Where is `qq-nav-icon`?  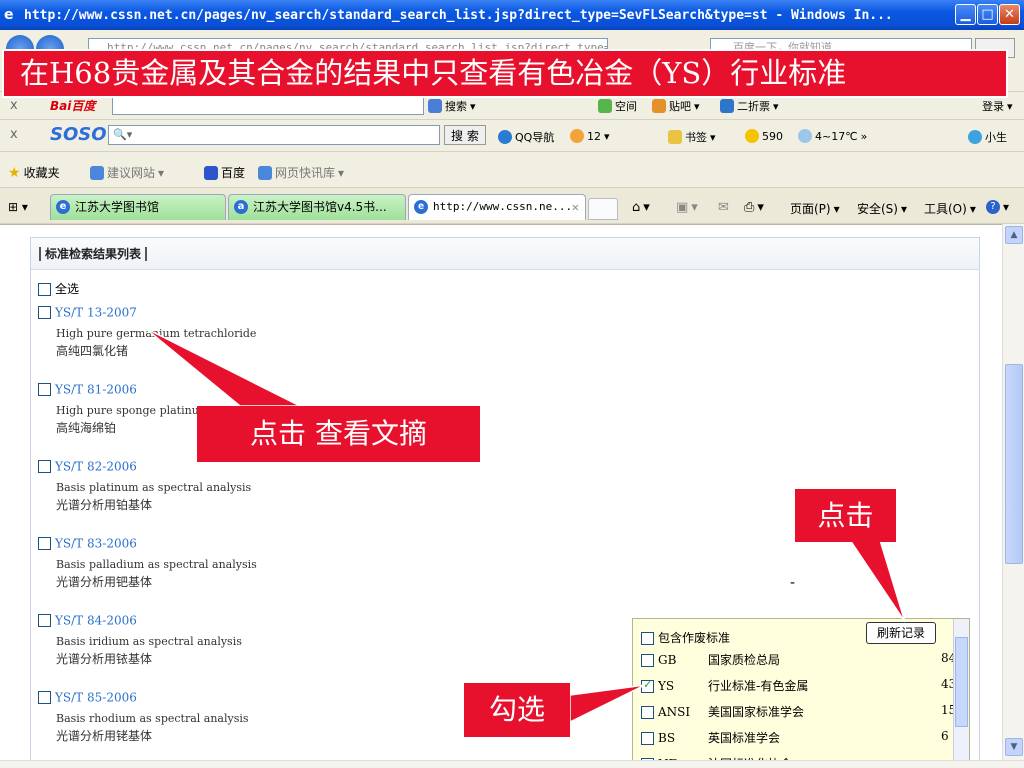
qq-nav-icon is located at coordinates (505, 137).